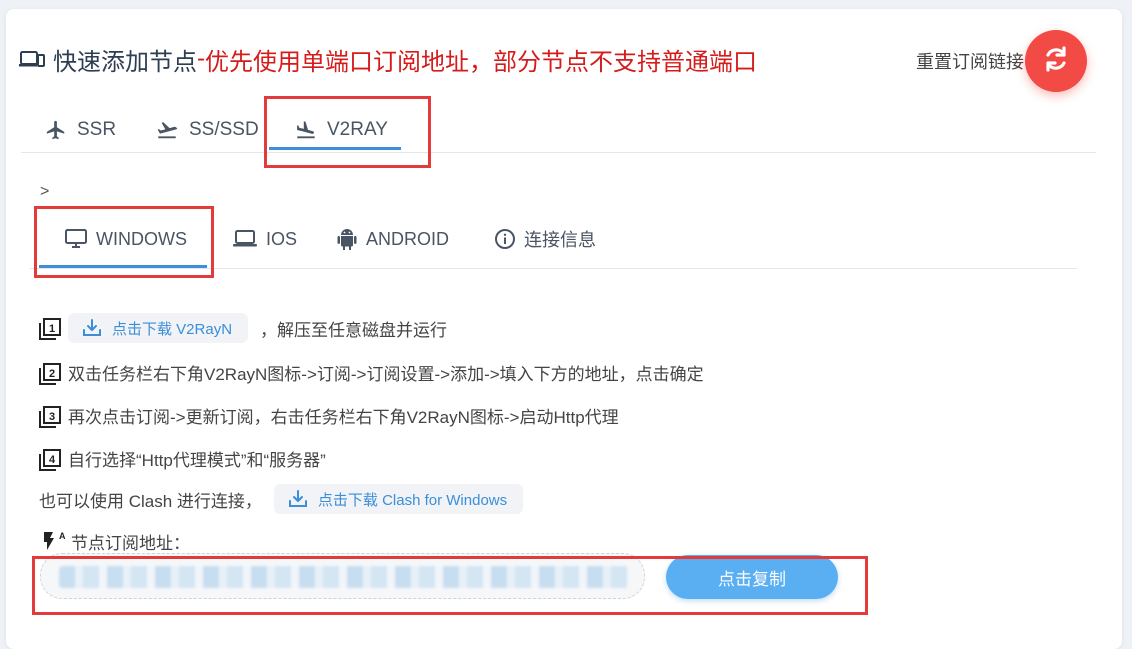  I want to click on tab-connection-info: 连接信息, so click(545, 239).